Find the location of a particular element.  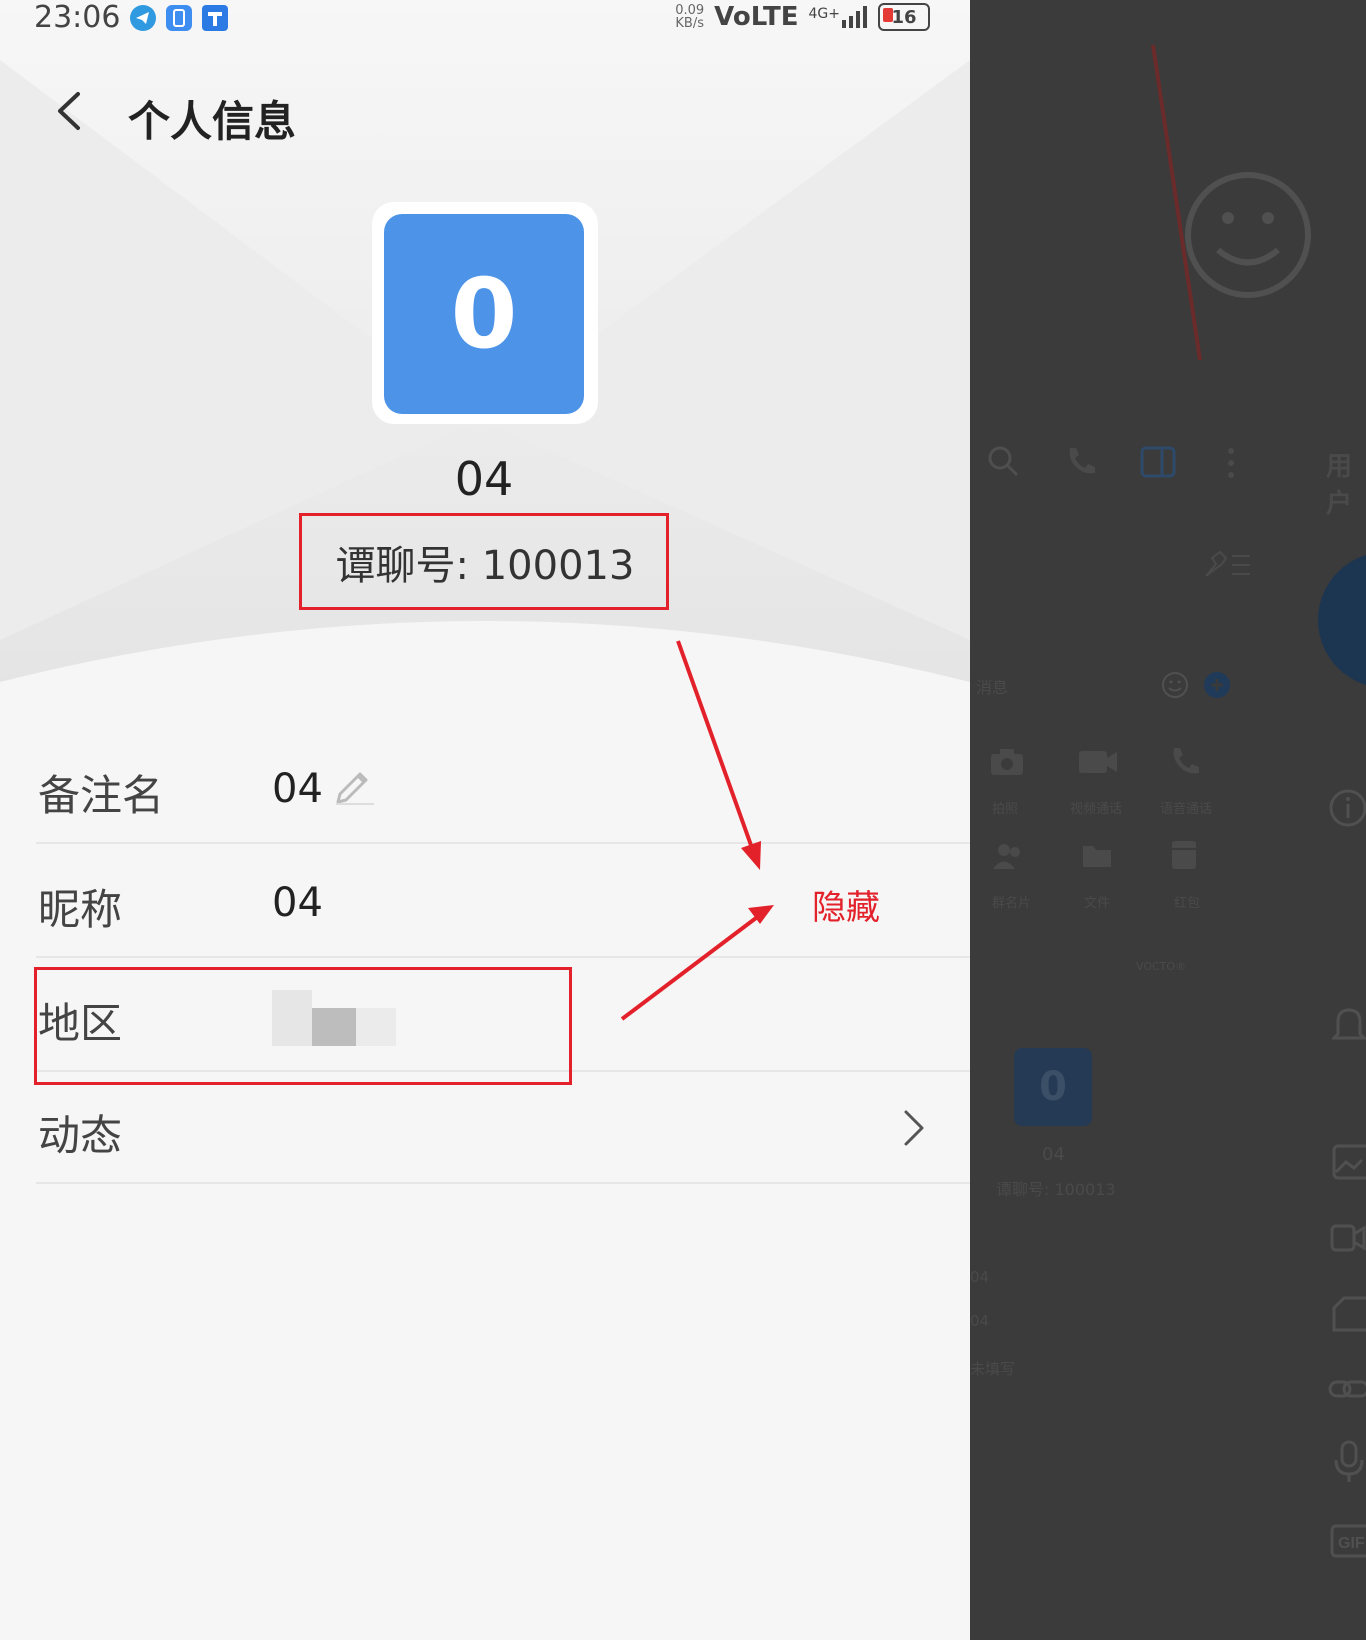

mini-id: 谭聊号: 100013 is located at coordinates (1056, 1189).